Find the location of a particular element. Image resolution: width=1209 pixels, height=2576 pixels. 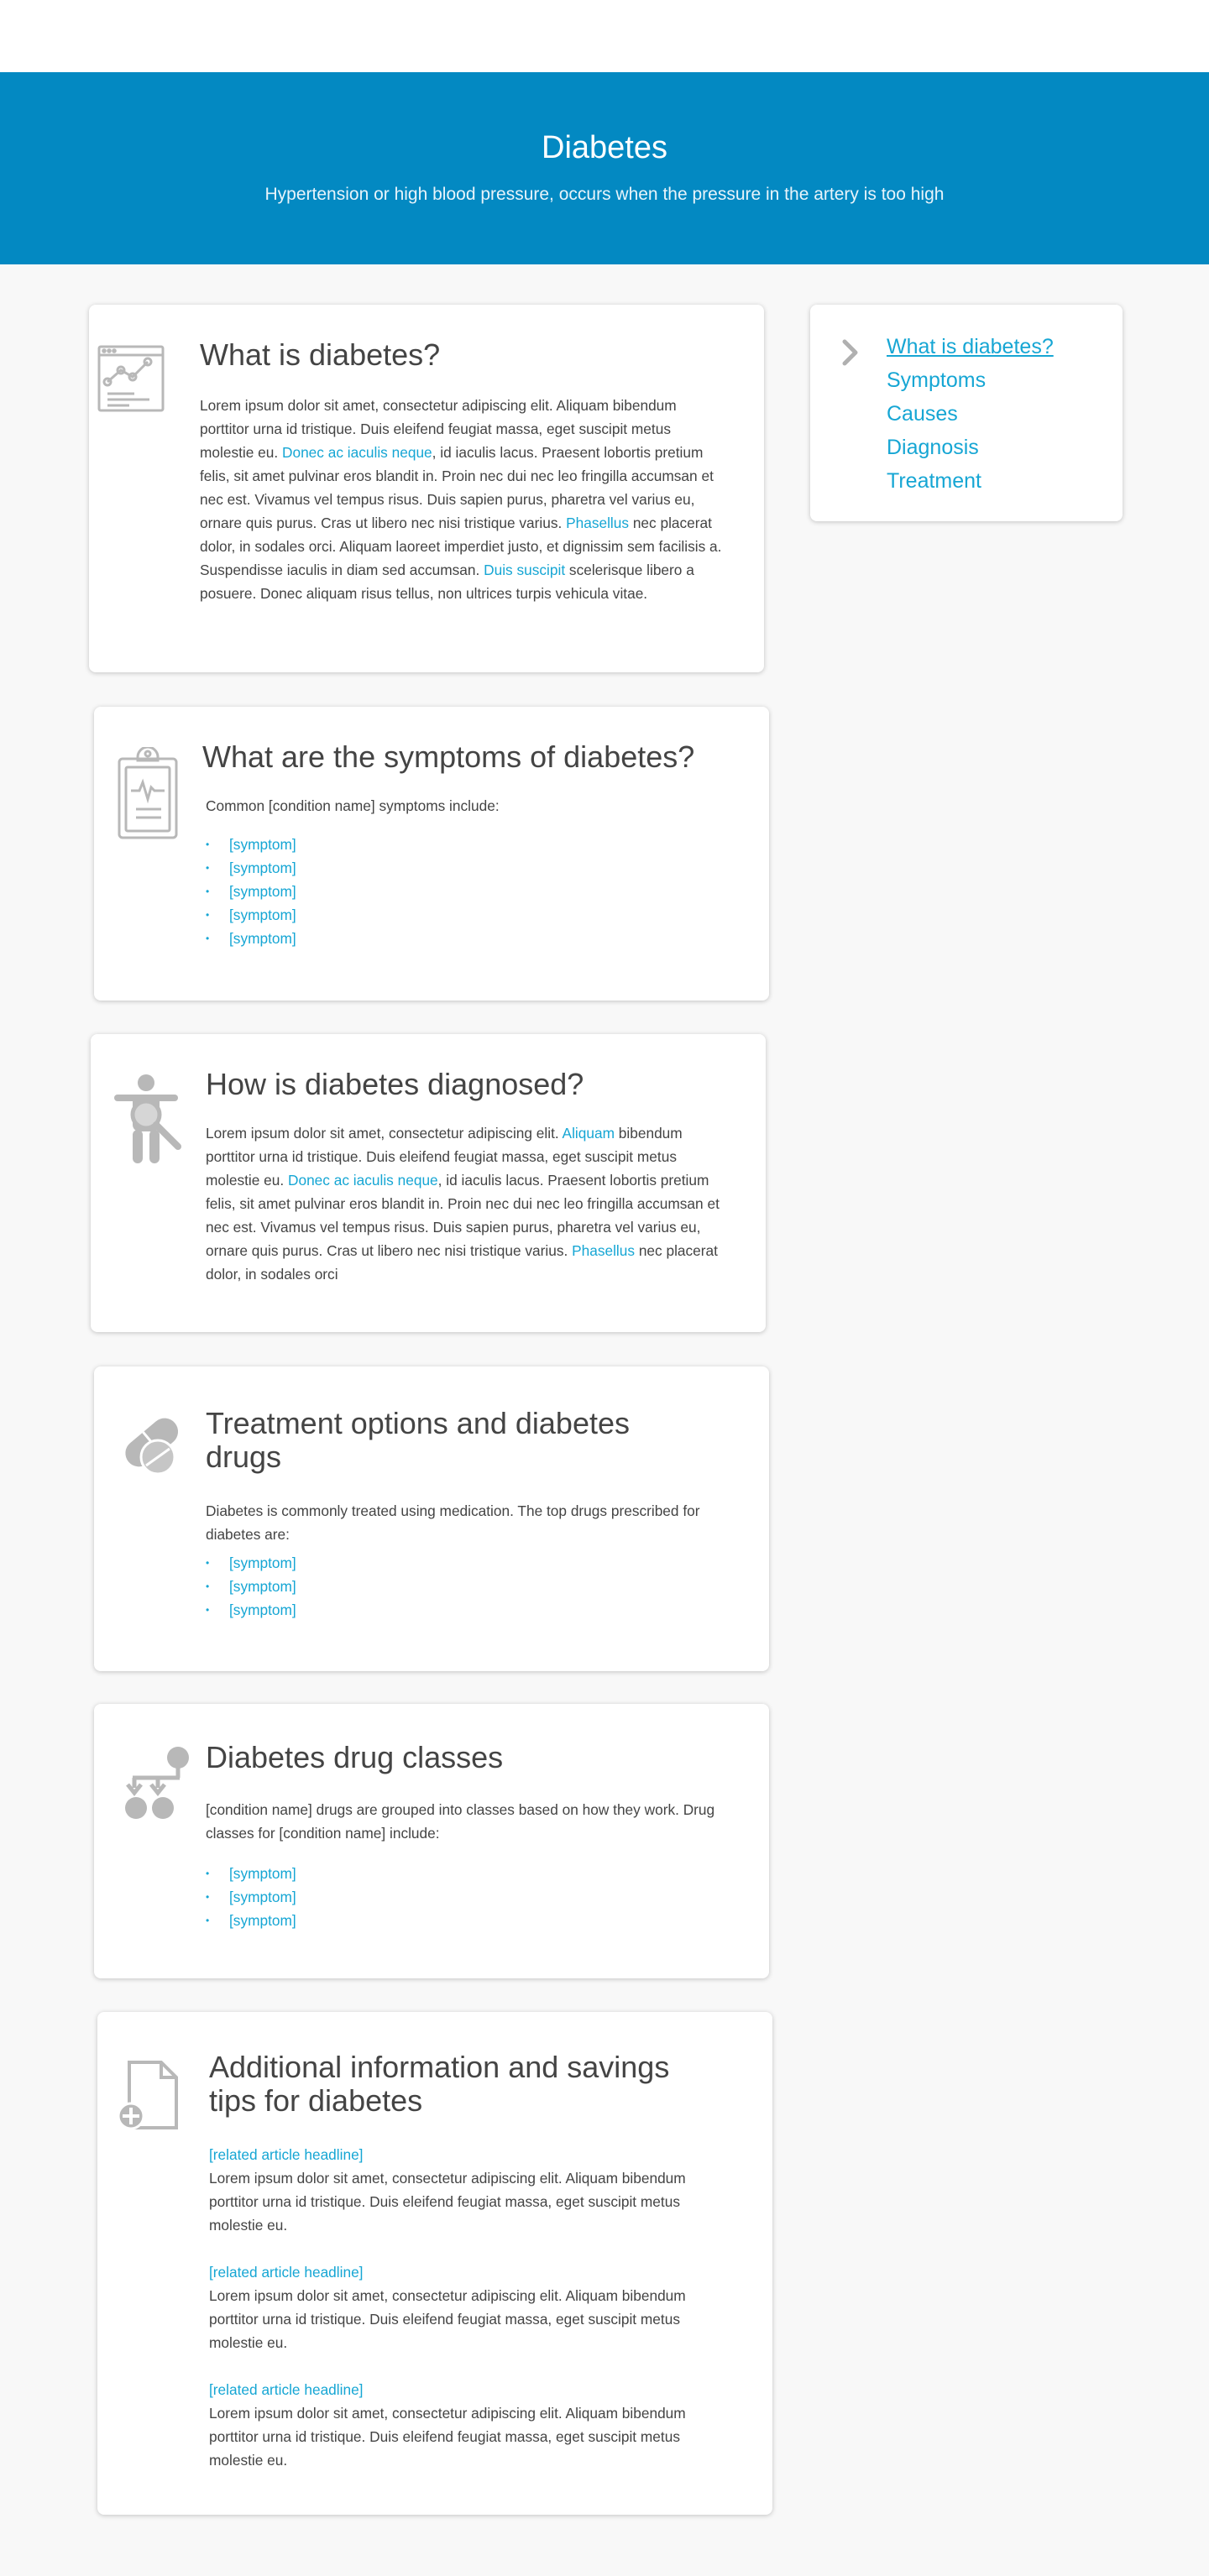

inline-link: Duis suscipit is located at coordinates (524, 570).